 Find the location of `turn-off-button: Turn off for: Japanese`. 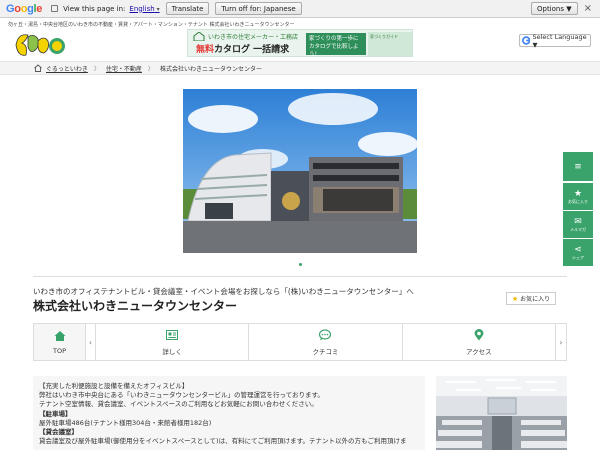

turn-off-button: Turn off for: Japanese is located at coordinates (258, 8).